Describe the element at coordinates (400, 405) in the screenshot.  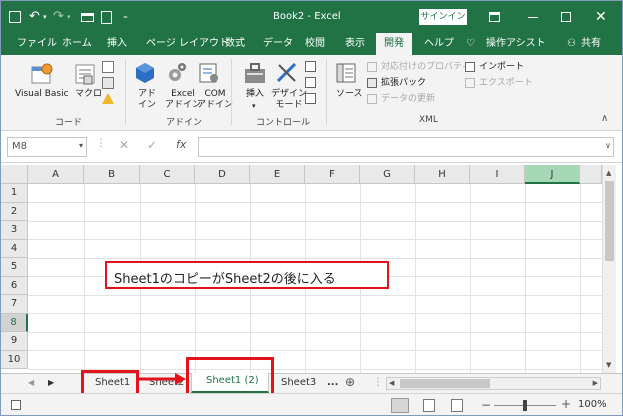
I see `normal-view-icon` at that location.